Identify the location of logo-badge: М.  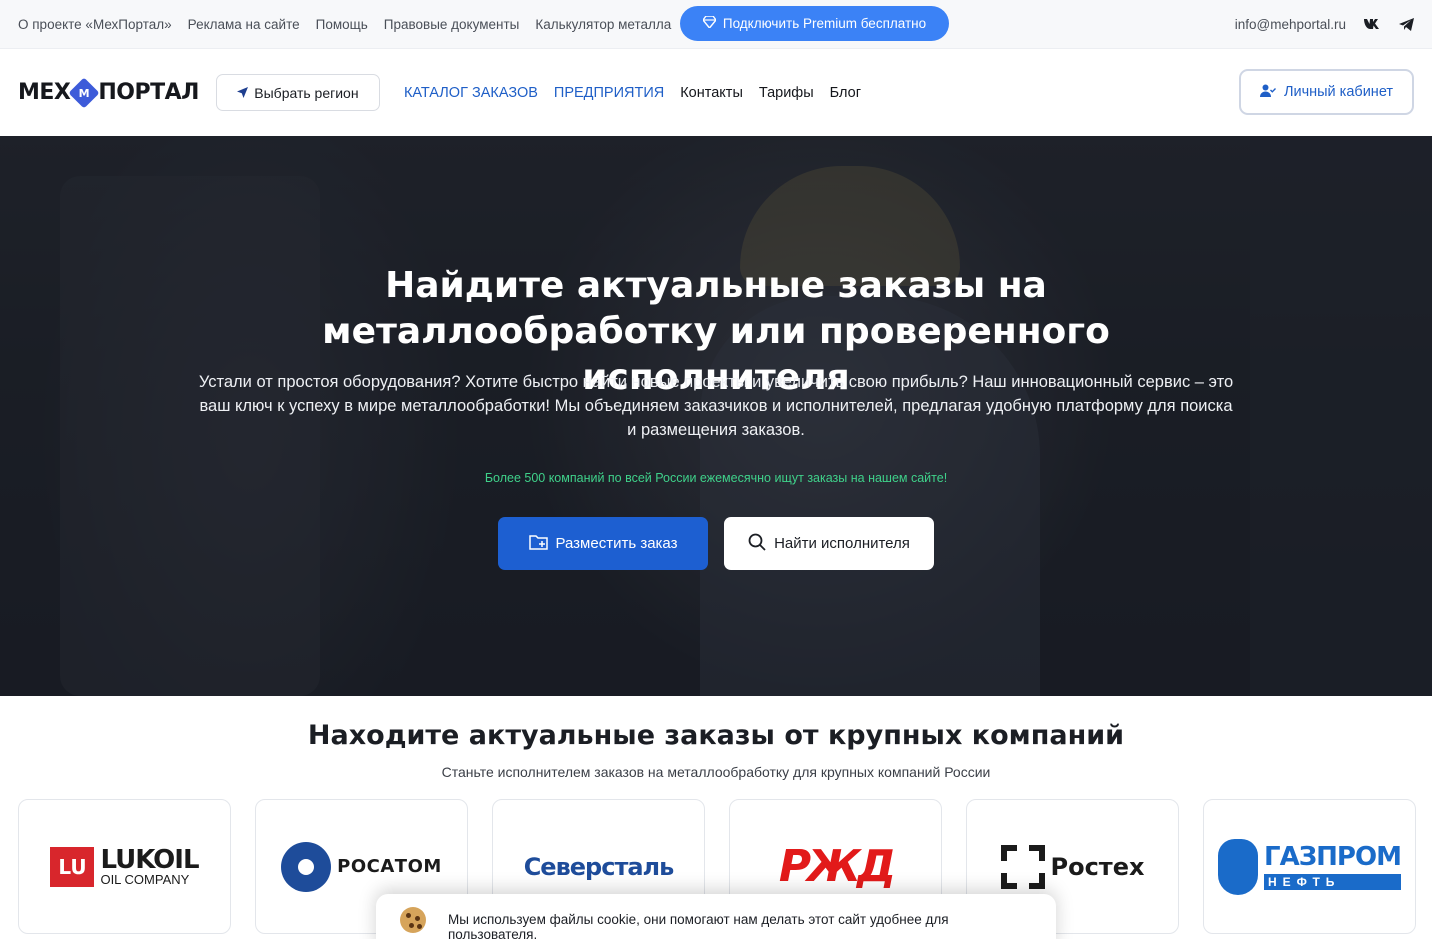
(84, 92).